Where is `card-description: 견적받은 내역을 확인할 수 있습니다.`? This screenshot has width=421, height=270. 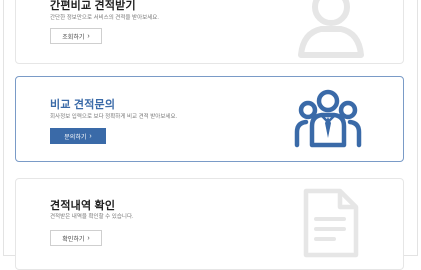
card-description: 견적받은 내역을 확인할 수 있습니다. is located at coordinates (92, 217).